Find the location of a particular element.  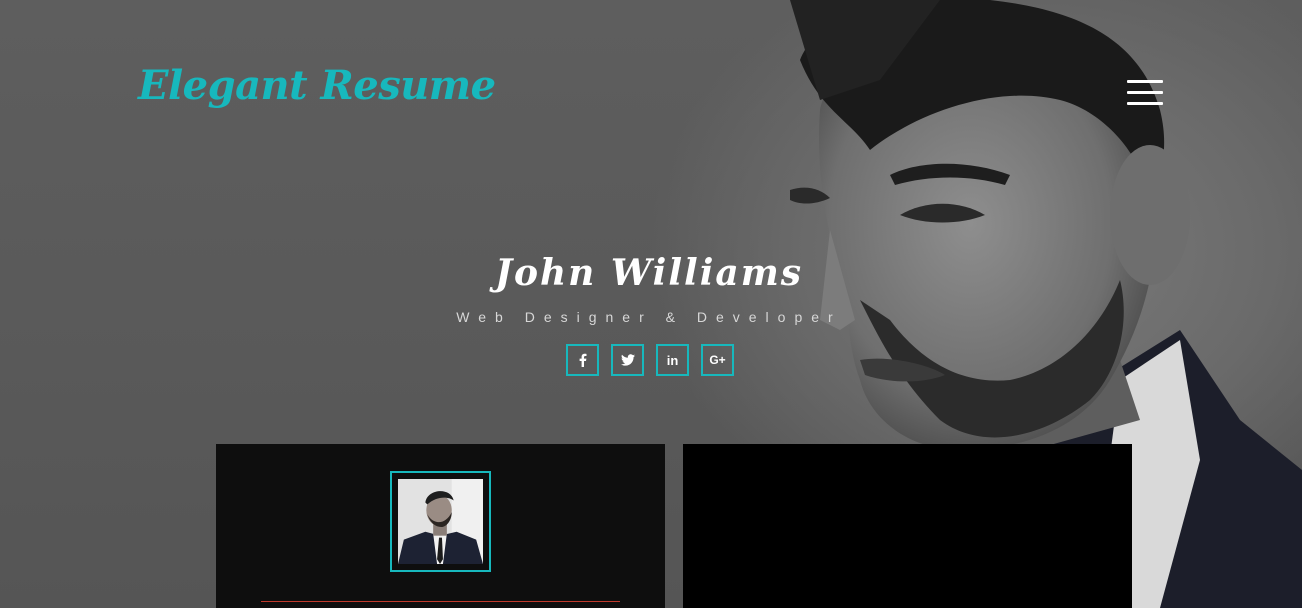

profile-role: Web Designer & Developer is located at coordinates (649, 317).